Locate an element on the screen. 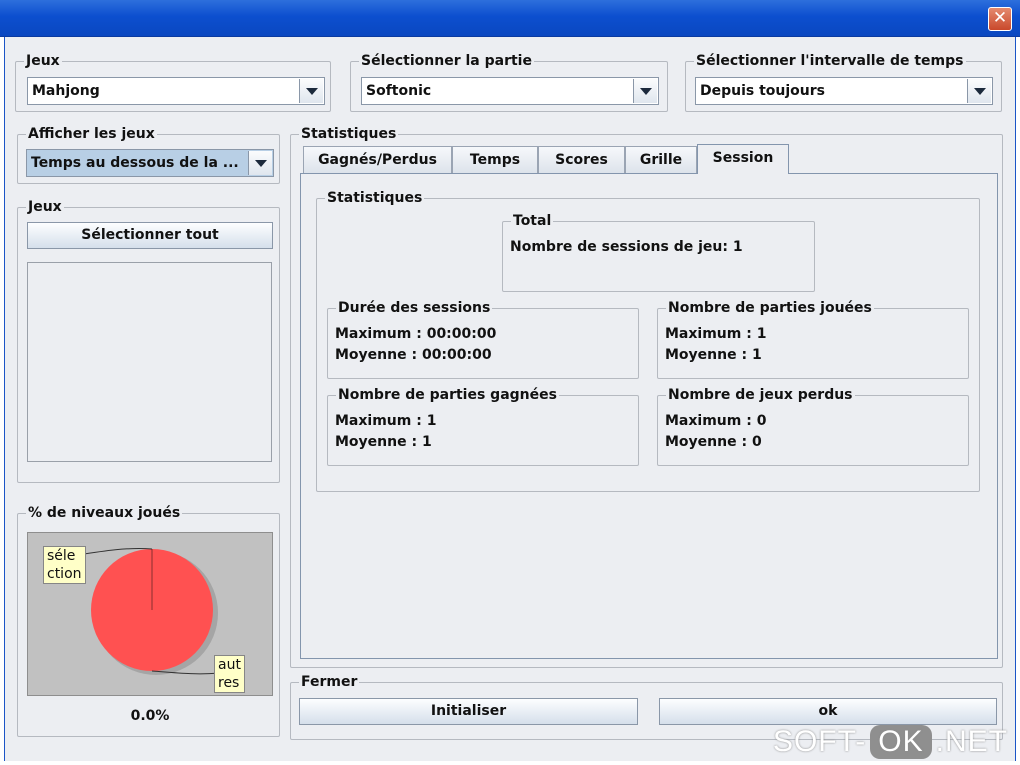 The height and width of the screenshot is (765, 1020). levels-percent: 0.0% is located at coordinates (150, 716).